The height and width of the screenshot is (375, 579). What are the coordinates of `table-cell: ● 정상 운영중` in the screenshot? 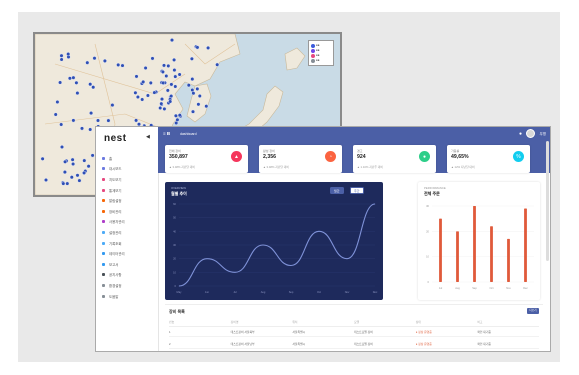 It's located at (423, 344).